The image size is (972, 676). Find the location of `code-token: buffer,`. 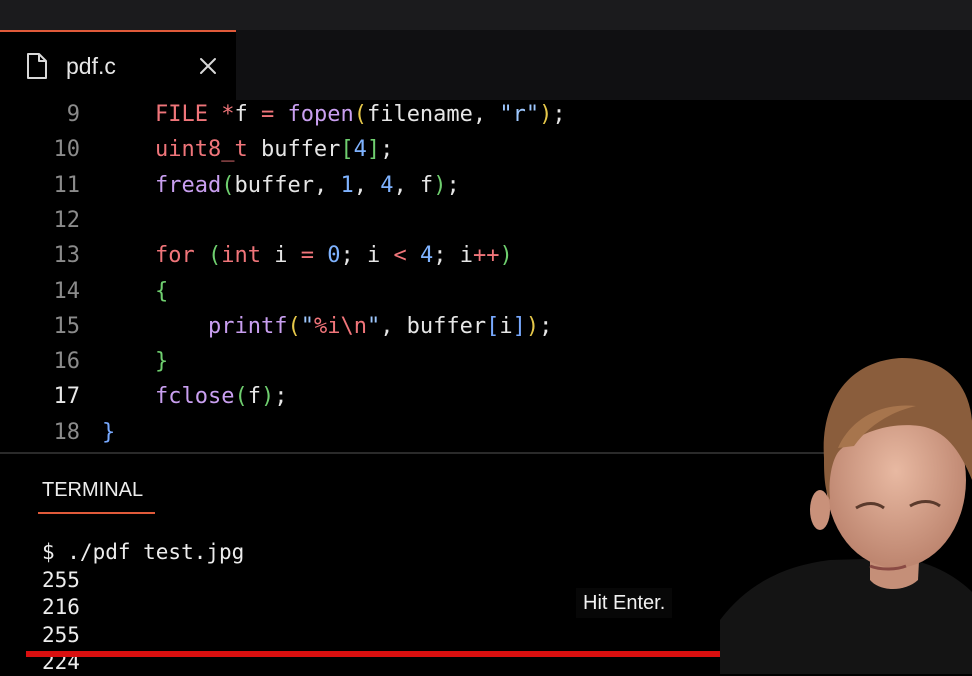

code-token: buffer, is located at coordinates (287, 185).